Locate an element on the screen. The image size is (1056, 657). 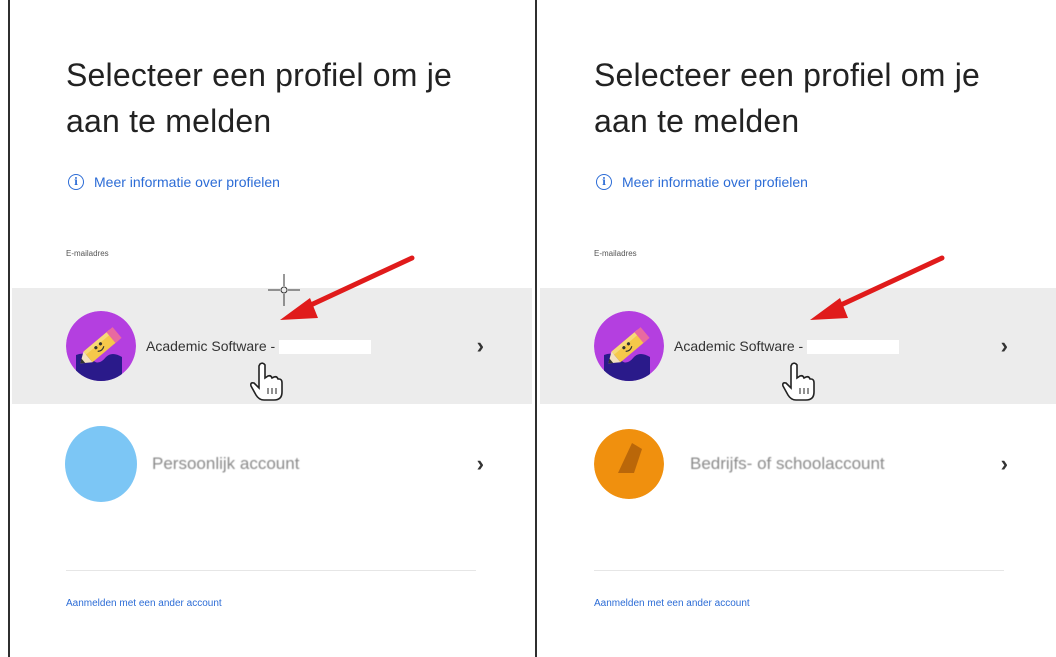
profile-name: Persoonlijk account is located at coordinates (226, 463).